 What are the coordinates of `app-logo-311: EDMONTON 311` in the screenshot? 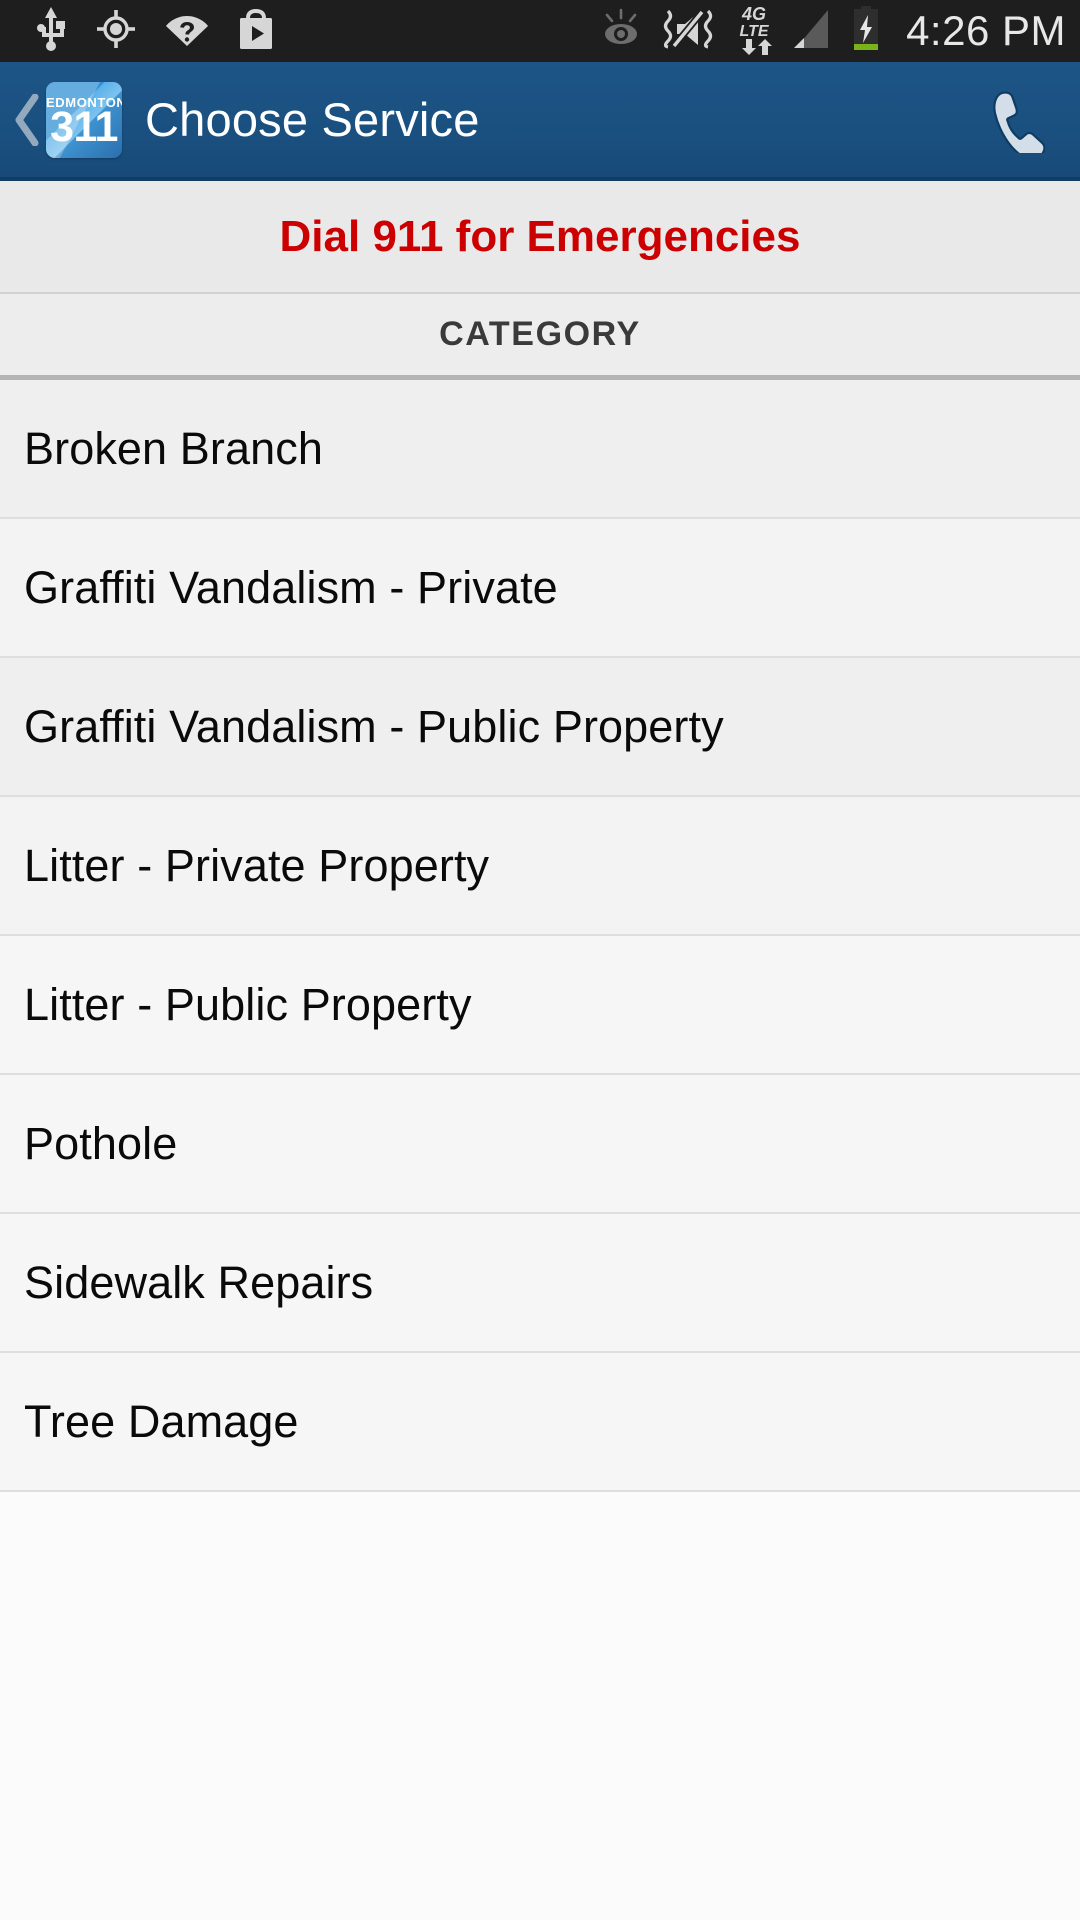 It's located at (84, 119).